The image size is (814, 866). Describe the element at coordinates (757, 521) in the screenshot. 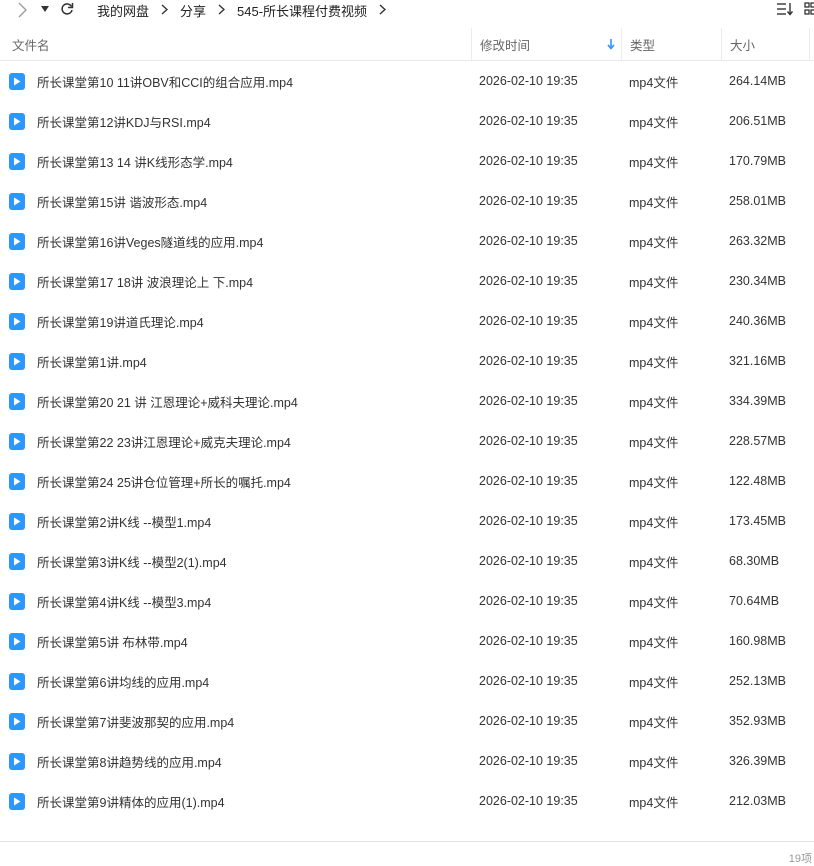

I see `file-size: 173.45MB` at that location.